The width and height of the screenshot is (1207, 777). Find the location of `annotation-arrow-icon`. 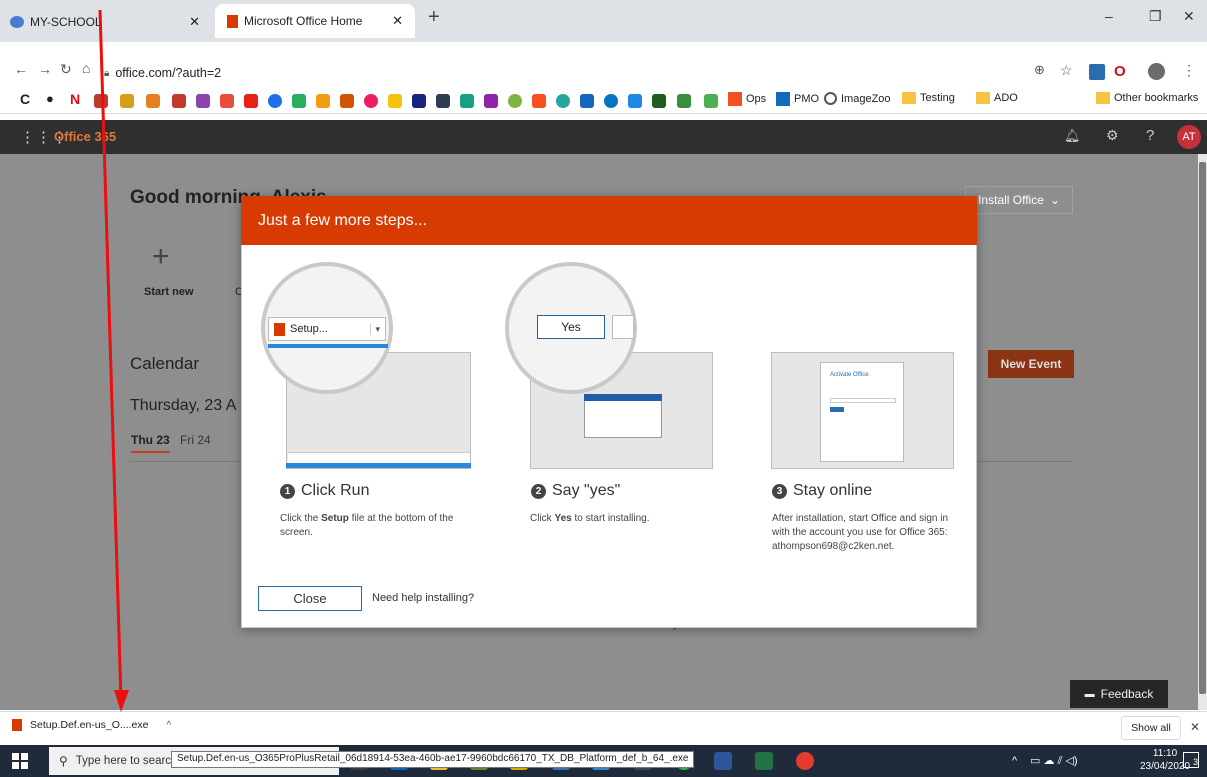

annotation-arrow-icon is located at coordinates (113, 360).